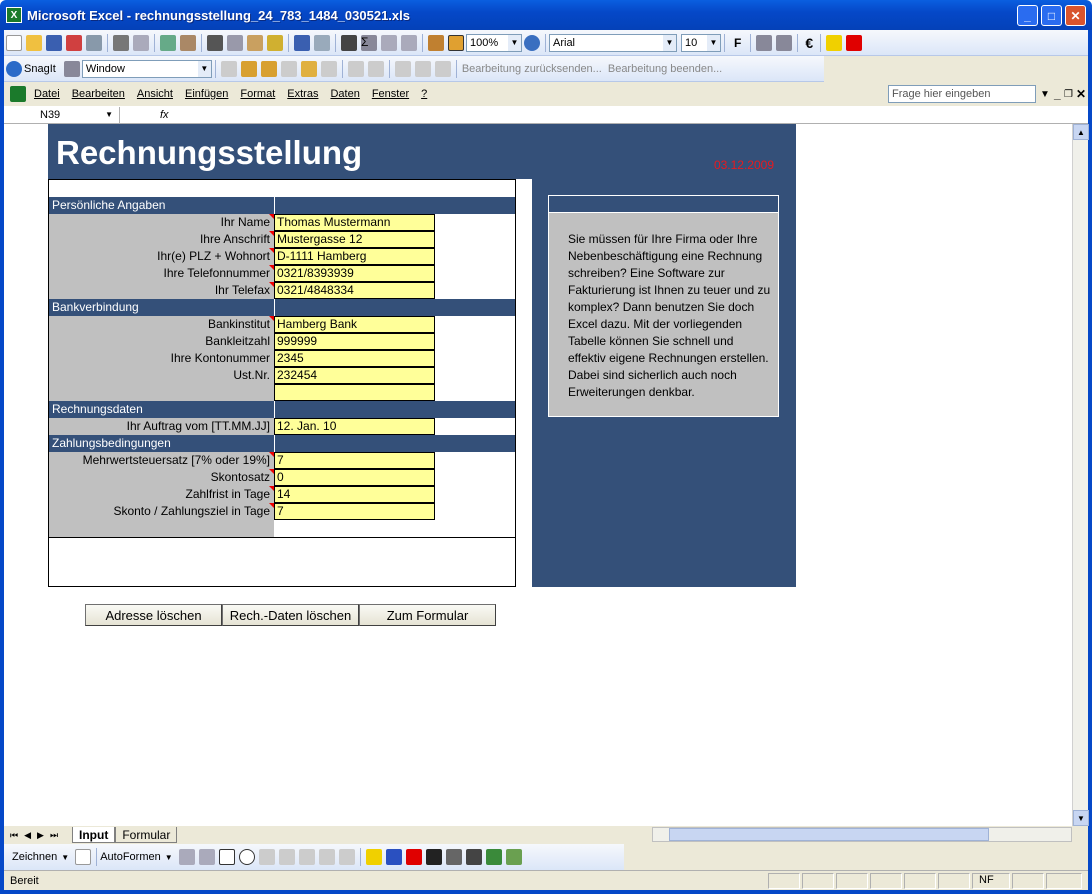  What do you see at coordinates (226, 857) in the screenshot?
I see `rectangle-icon` at bounding box center [226, 857].